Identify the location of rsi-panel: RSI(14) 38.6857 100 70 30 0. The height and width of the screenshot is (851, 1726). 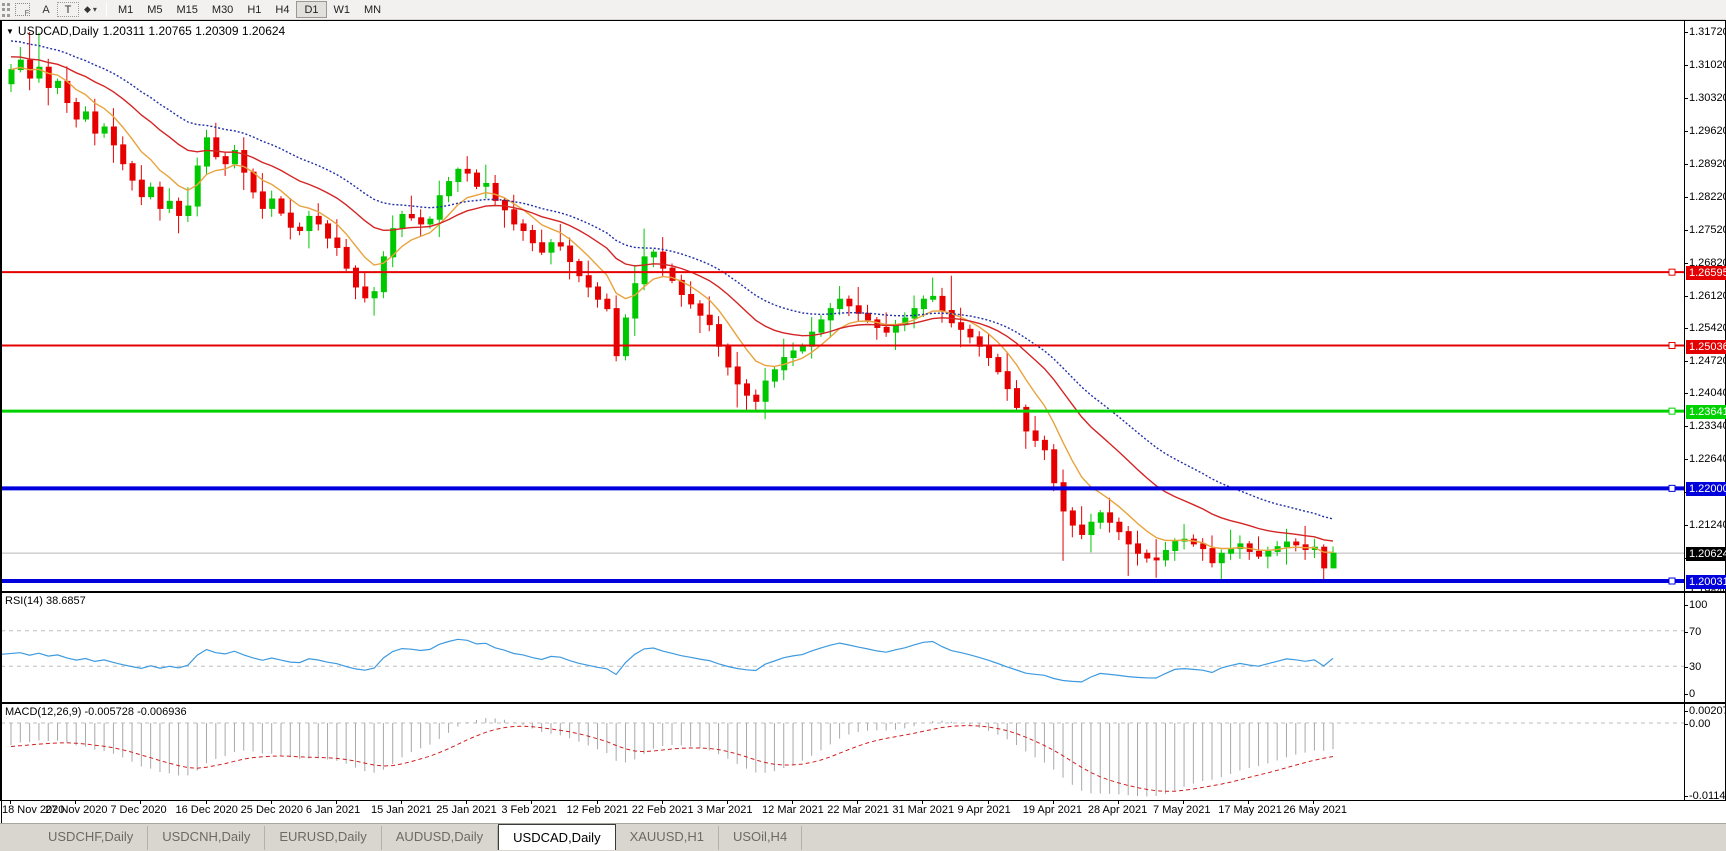
(863, 647).